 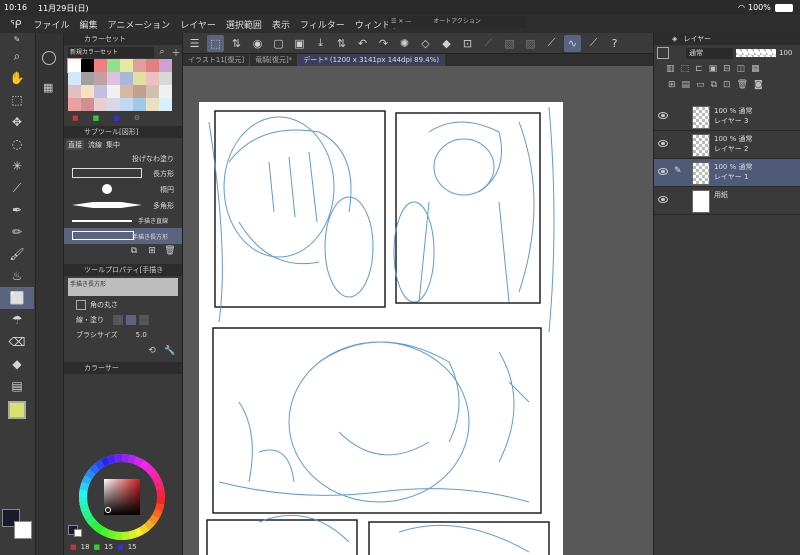 What do you see at coordinates (17, 232) in the screenshot?
I see `pencil-tool-icon: ✏` at bounding box center [17, 232].